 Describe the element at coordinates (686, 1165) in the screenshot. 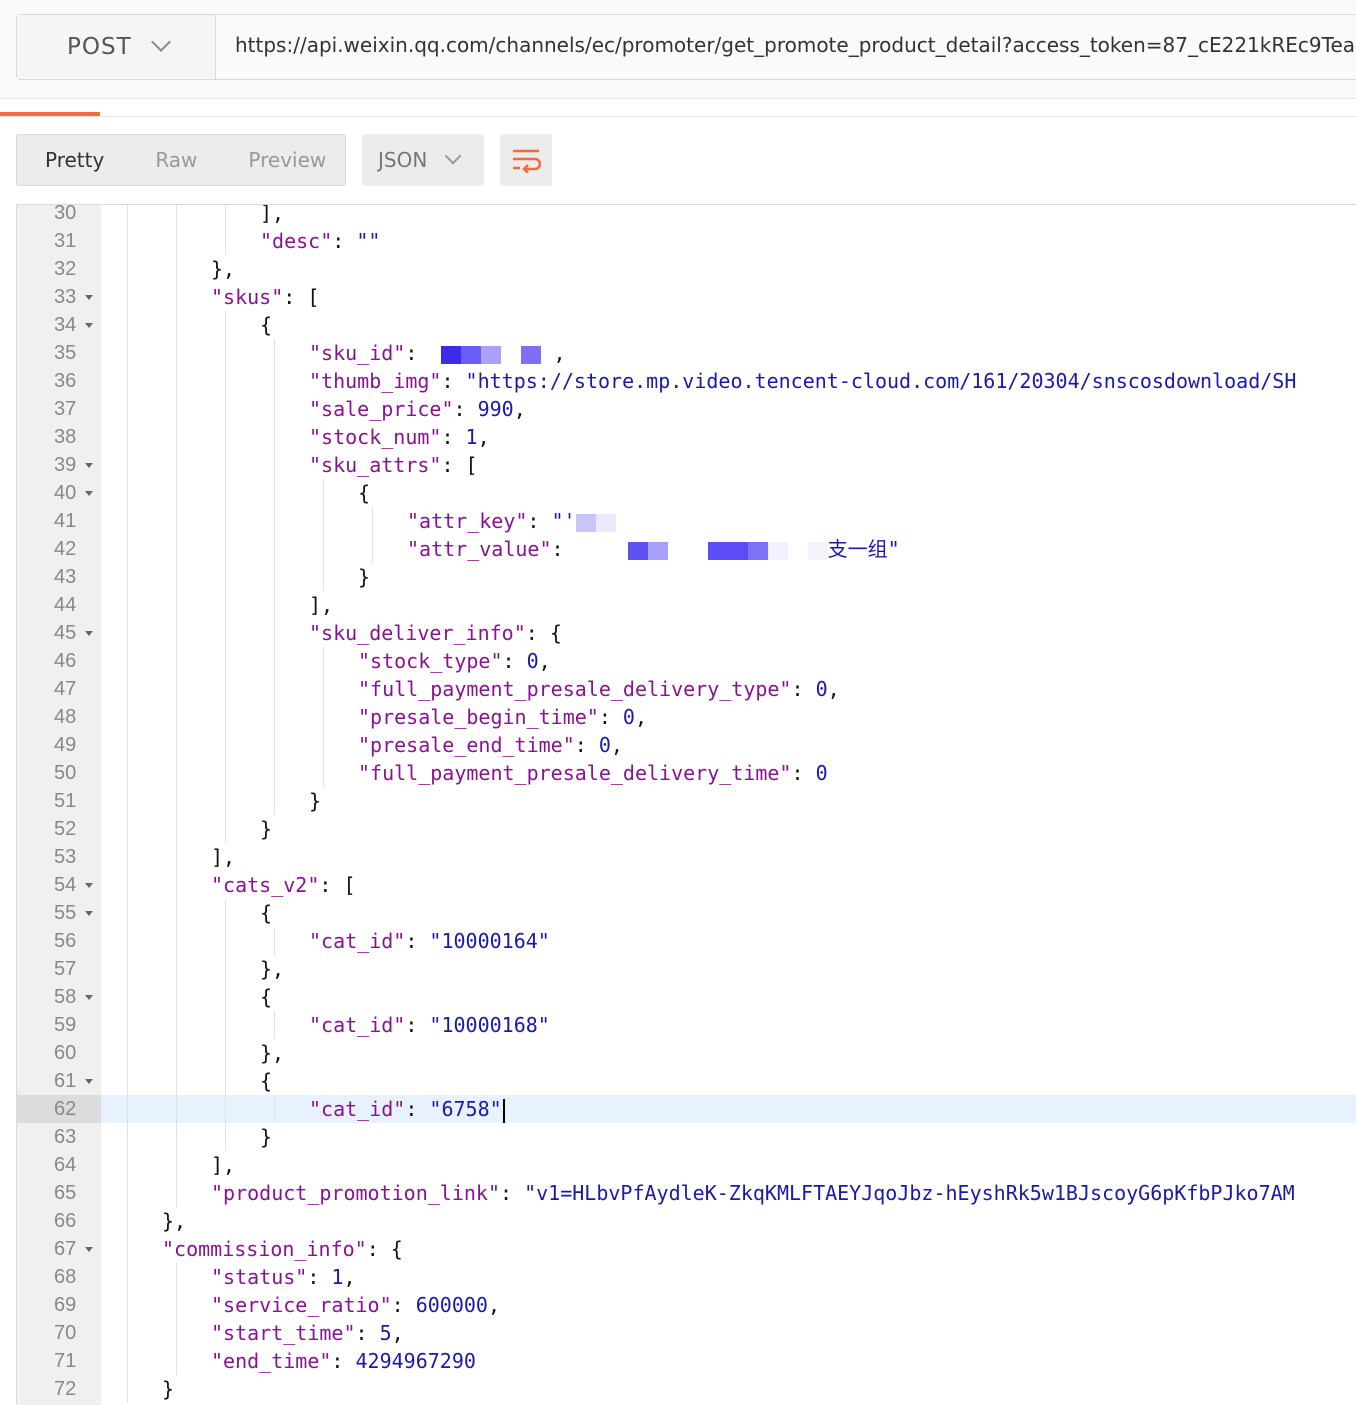

I see `code-line: 64],` at that location.